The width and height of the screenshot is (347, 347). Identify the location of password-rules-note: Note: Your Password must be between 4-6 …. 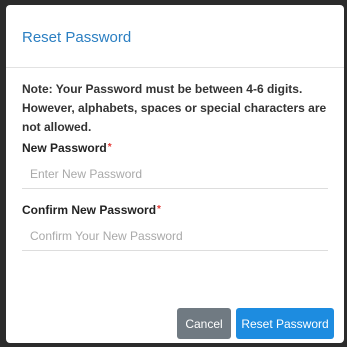
(174, 108).